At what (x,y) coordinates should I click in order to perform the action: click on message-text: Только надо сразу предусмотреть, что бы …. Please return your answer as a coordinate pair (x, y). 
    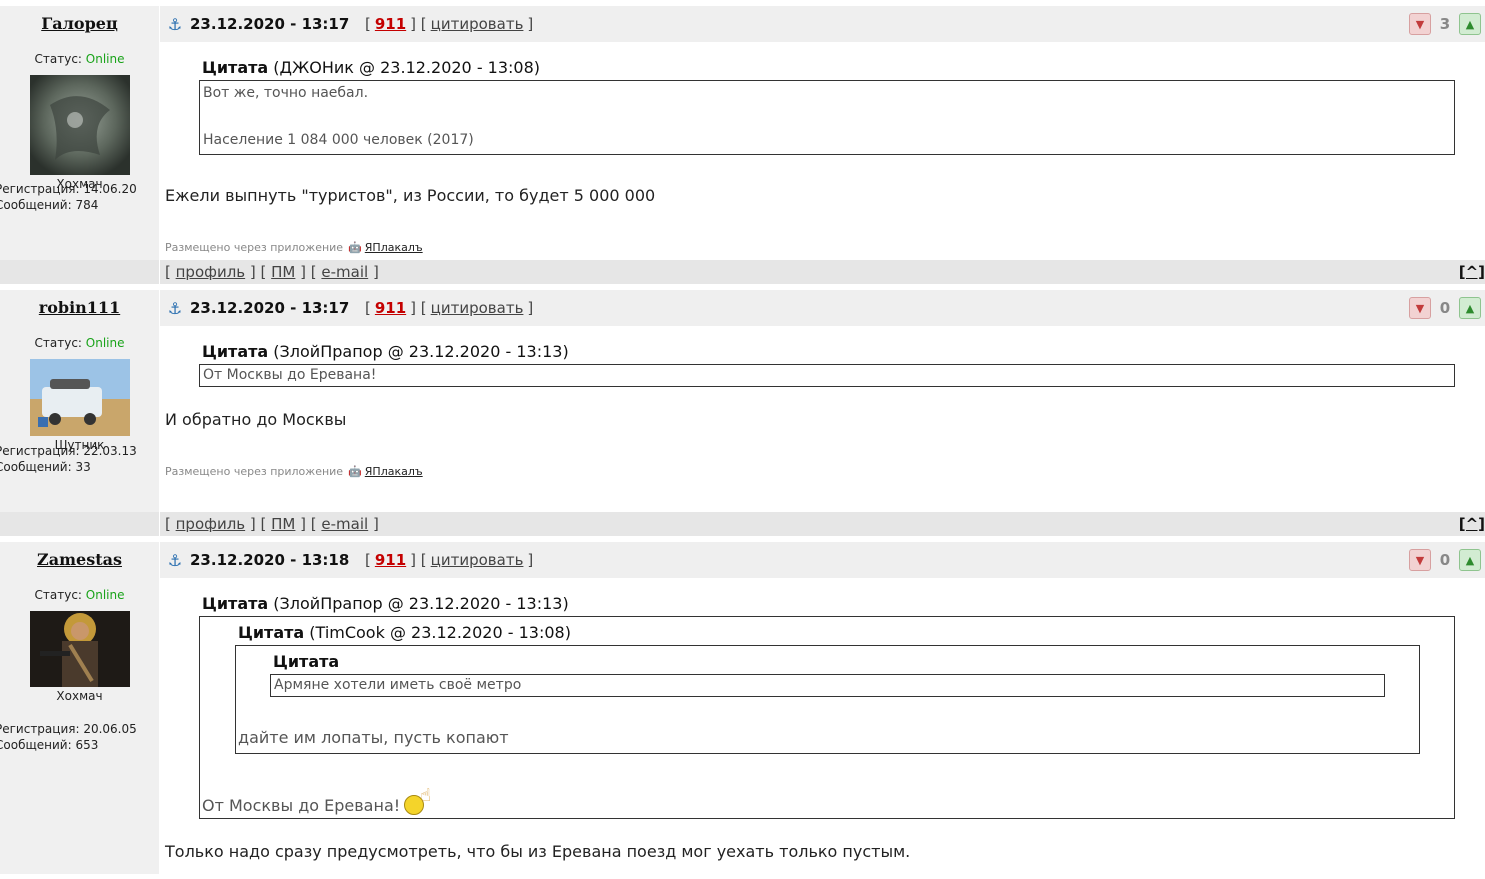
    Looking at the image, I should click on (538, 851).